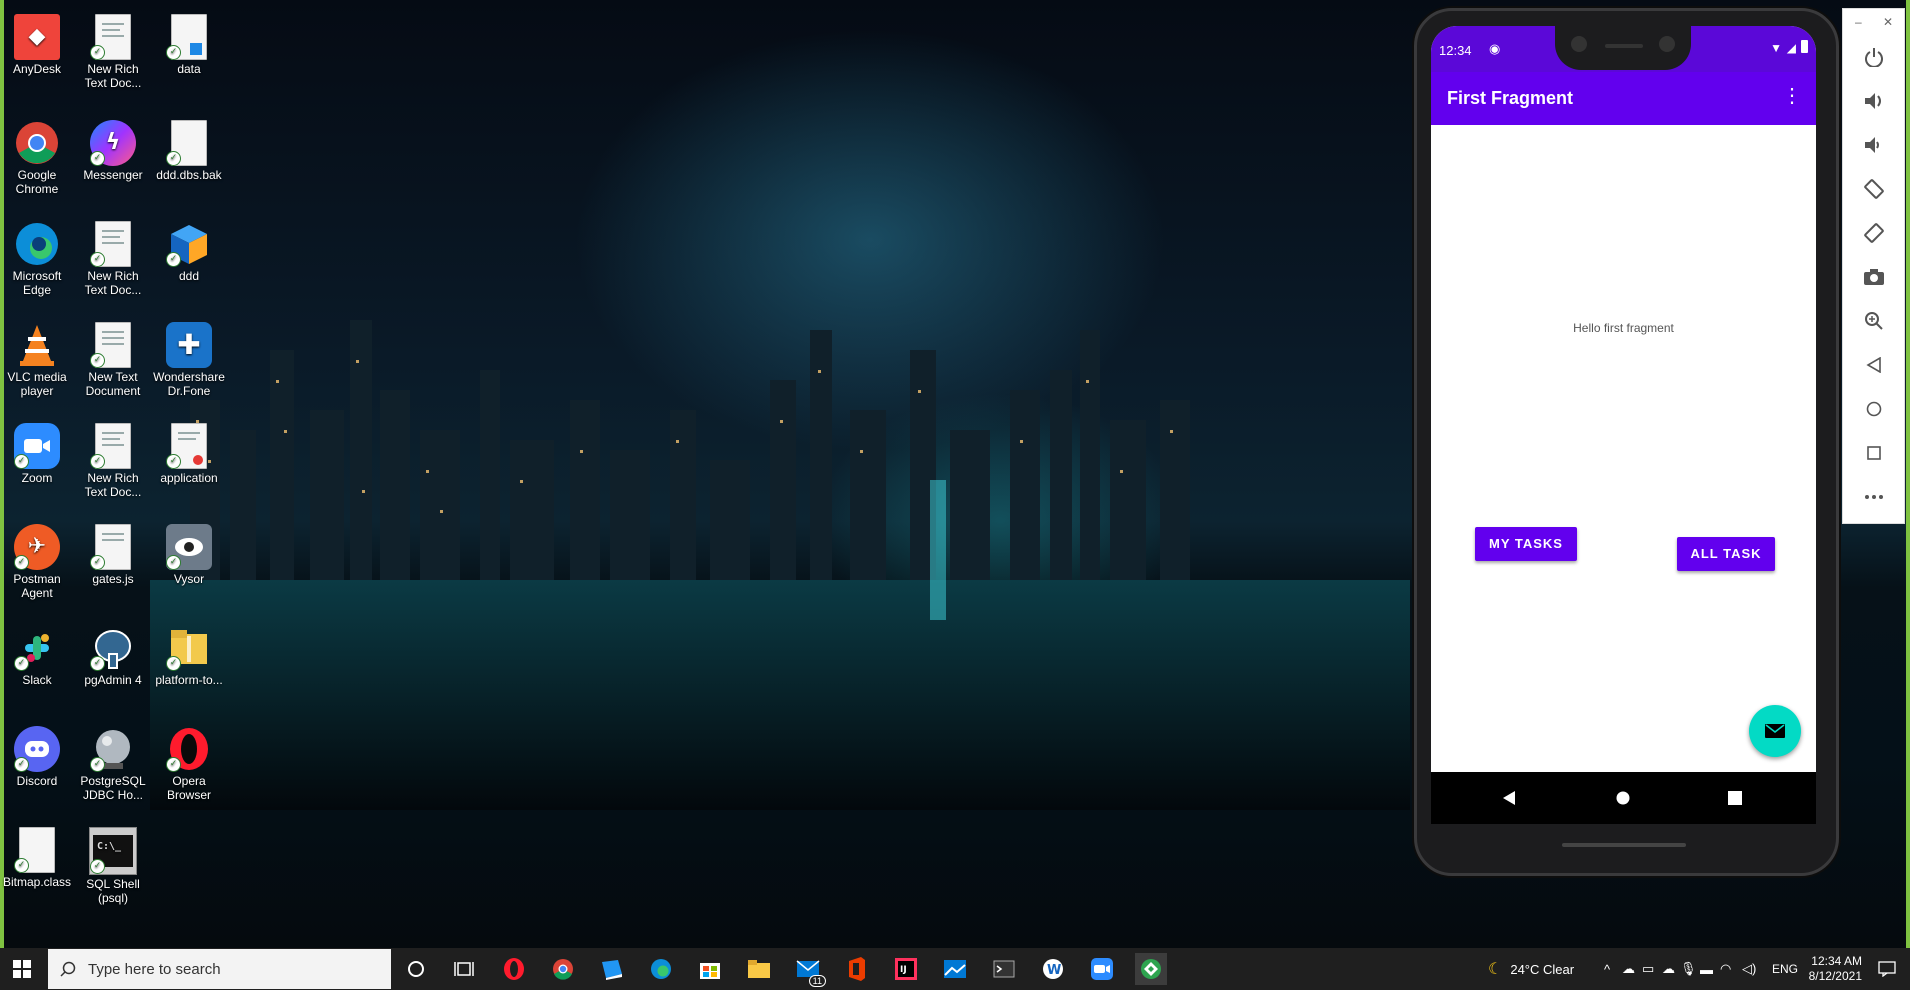 Image resolution: width=1910 pixels, height=990 pixels. I want to click on desktop-icon-zoom: ✓ Zoom, so click(37, 454).